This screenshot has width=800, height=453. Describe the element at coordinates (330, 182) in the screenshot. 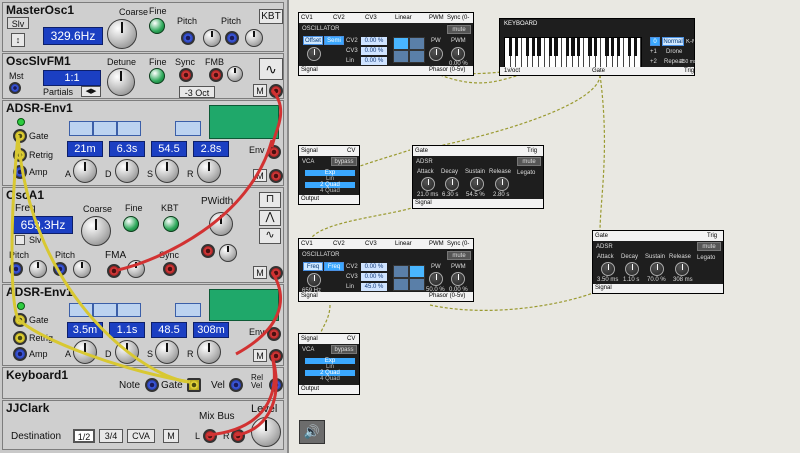

I see `vca-curve-list: Exp Lin 2 Quad 4 Quad` at that location.